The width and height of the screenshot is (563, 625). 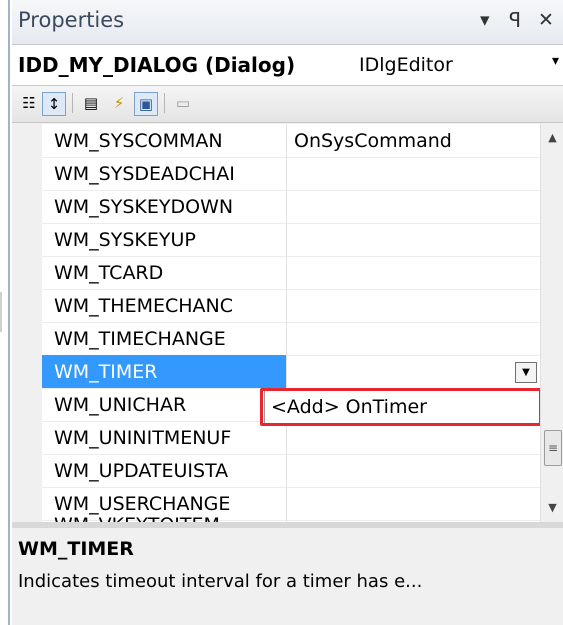 I want to click on object-type: IDlgEditor, so click(x=406, y=65).